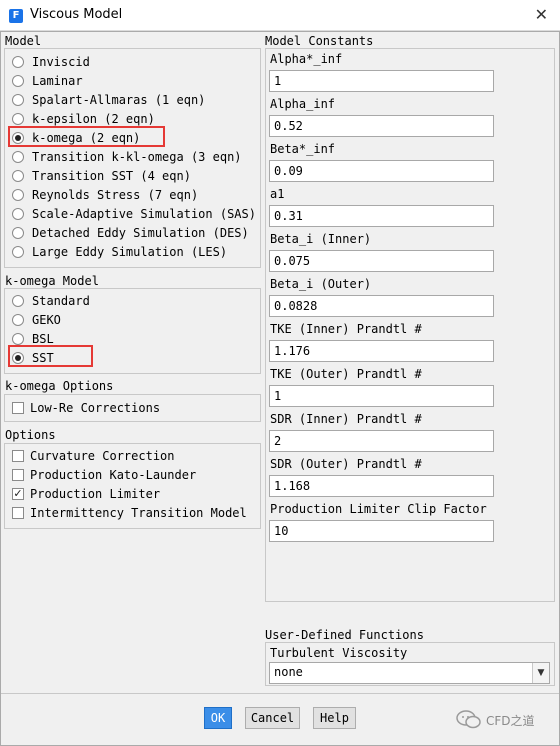 This screenshot has height=746, width=560. Describe the element at coordinates (104, 475) in the screenshot. I see `production-kato-launder-checkbox: Production Kato-Launder` at that location.